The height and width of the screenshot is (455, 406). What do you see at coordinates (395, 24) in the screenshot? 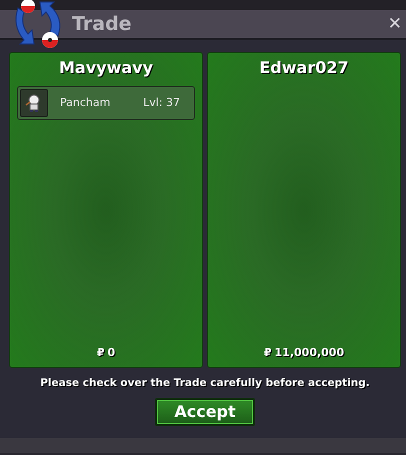
I see `close-button: ✕` at bounding box center [395, 24].